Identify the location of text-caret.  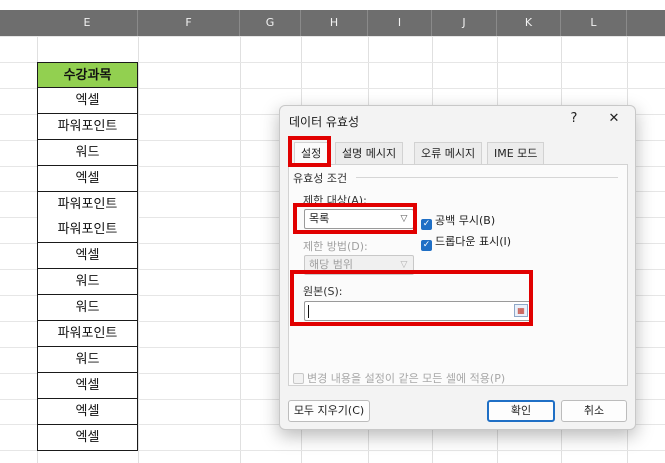
(308, 311).